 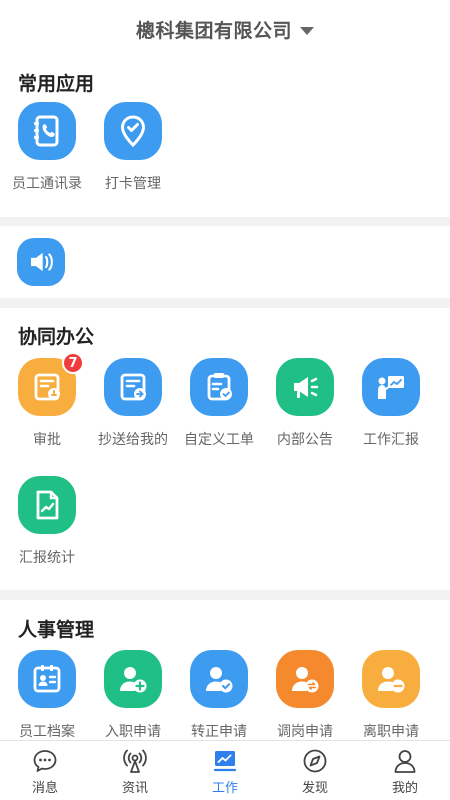 What do you see at coordinates (73, 363) in the screenshot?
I see `approval-badge: 7` at bounding box center [73, 363].